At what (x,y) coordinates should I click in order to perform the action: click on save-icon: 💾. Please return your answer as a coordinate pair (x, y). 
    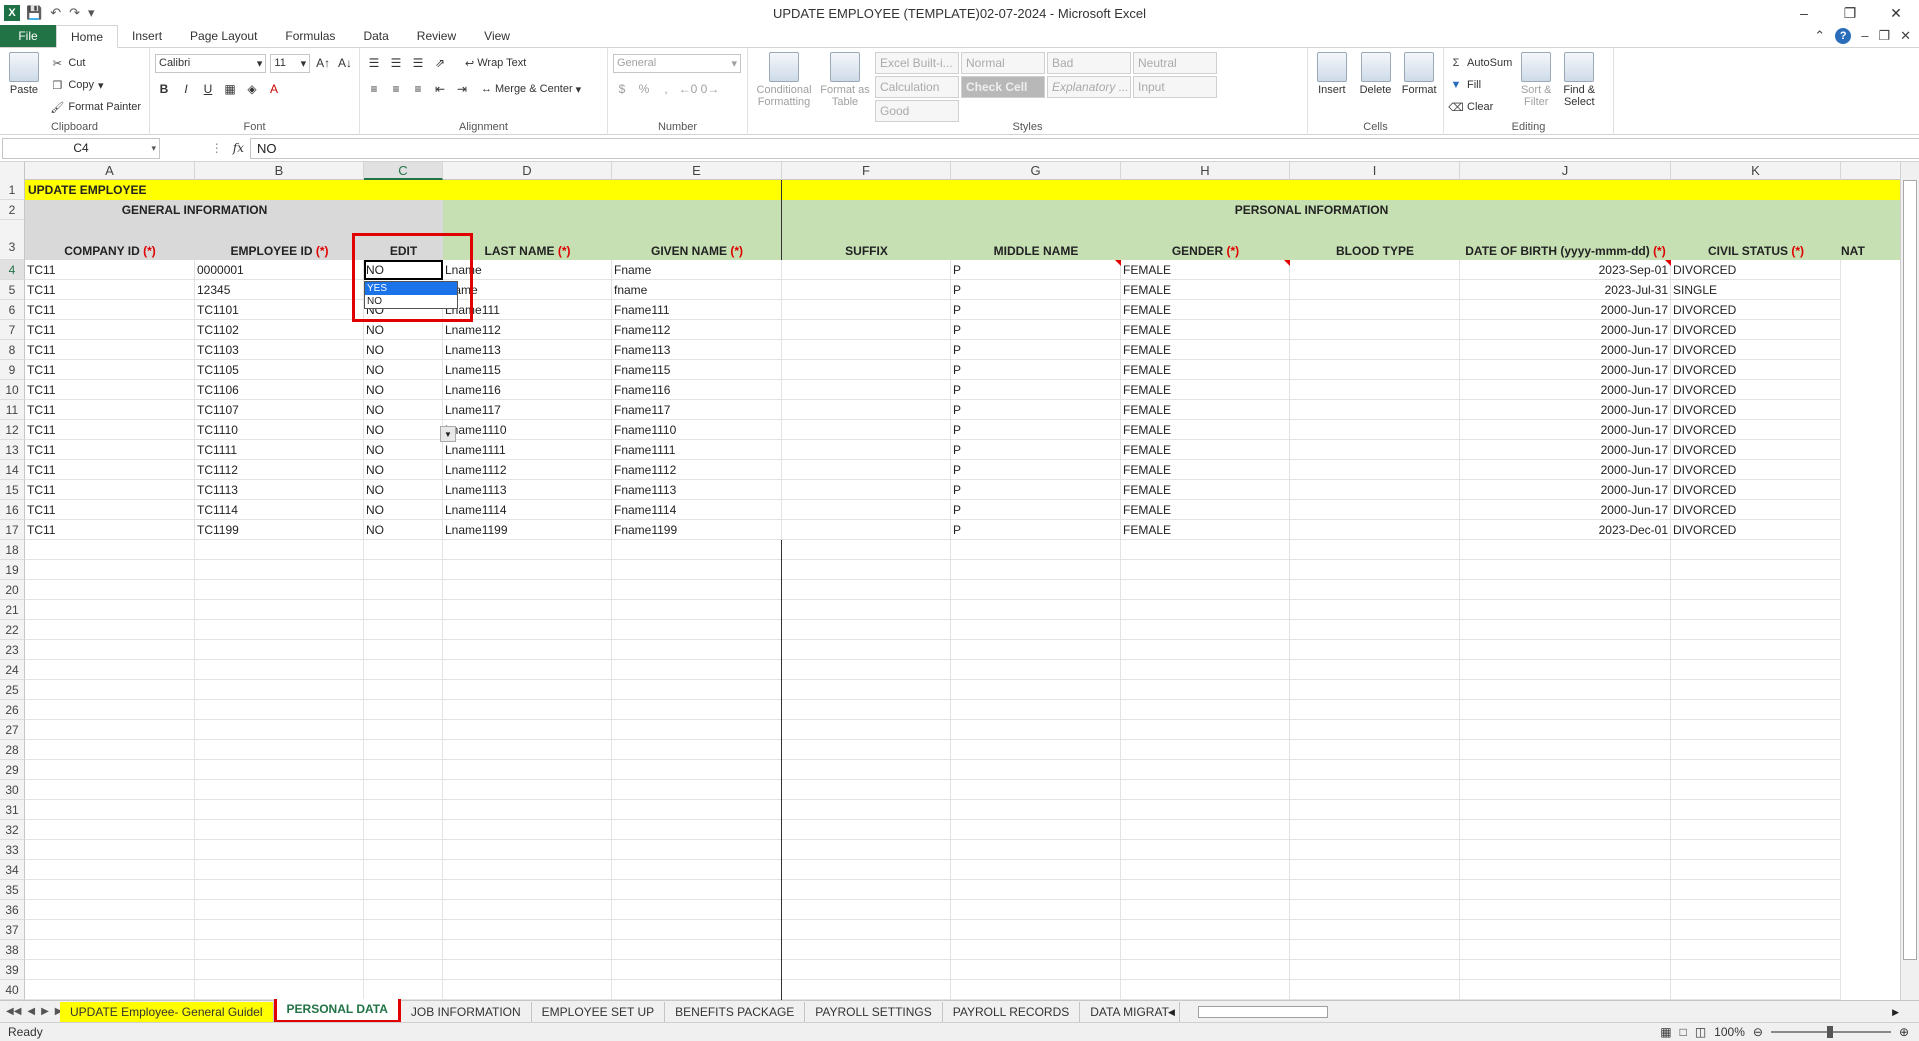
    Looking at the image, I should click on (34, 13).